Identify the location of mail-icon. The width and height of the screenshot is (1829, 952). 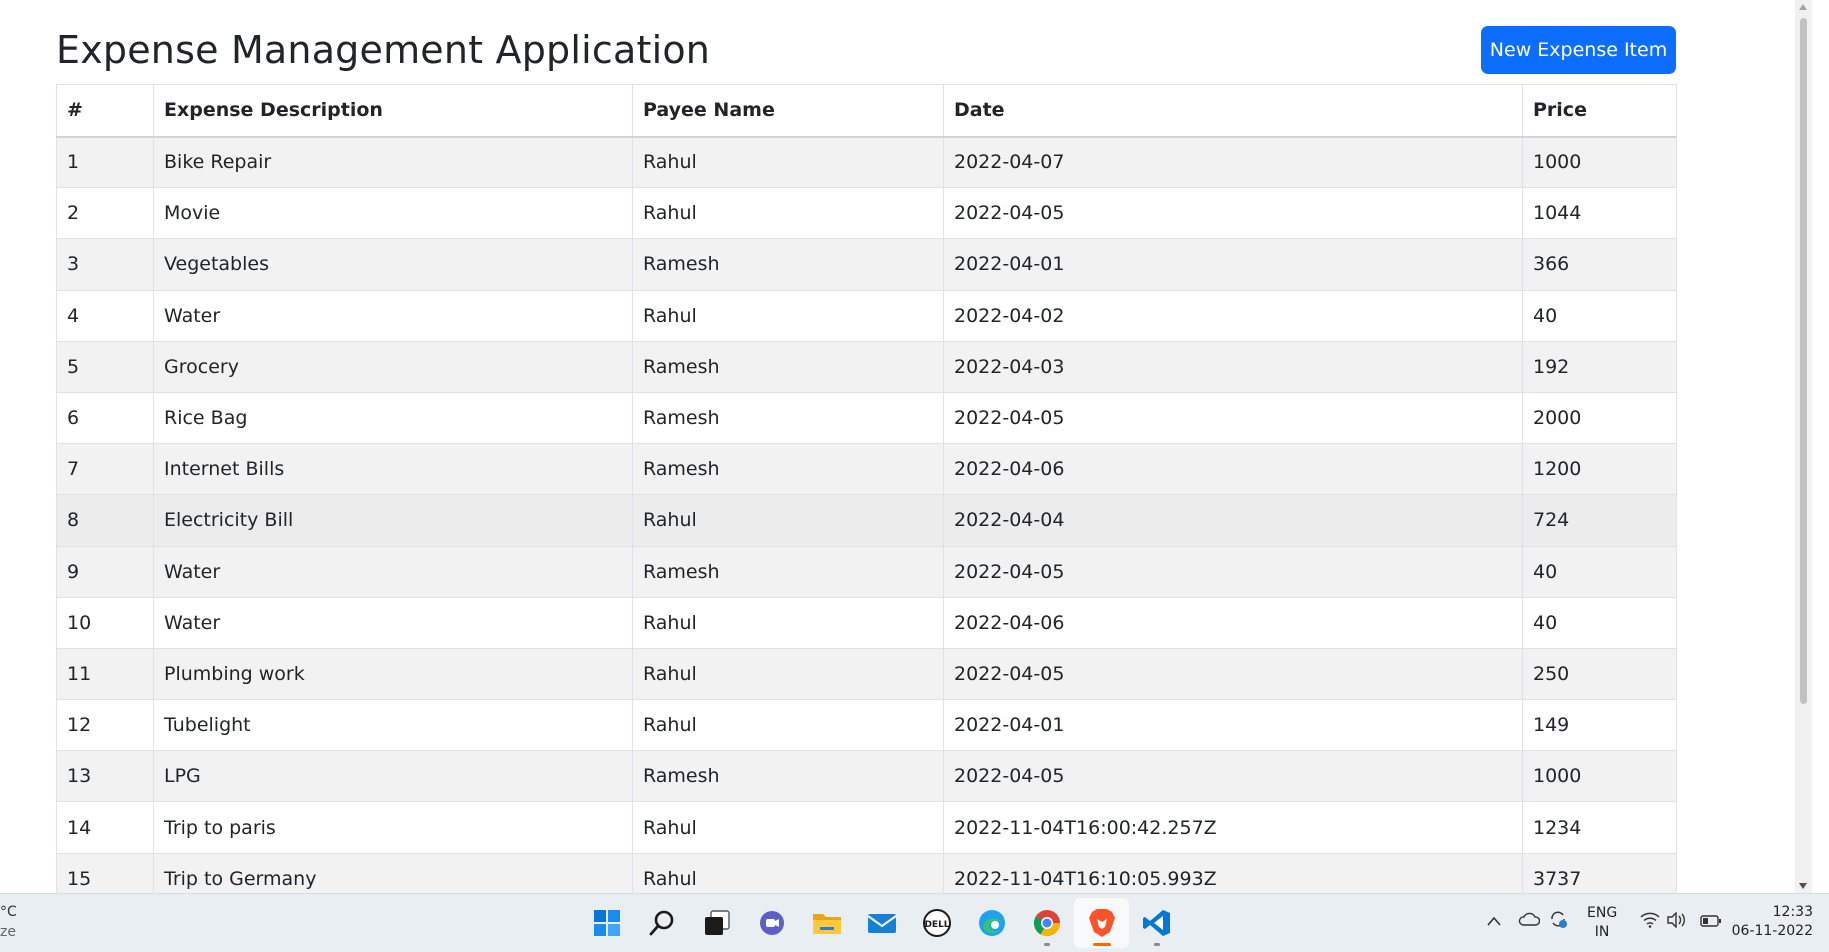
(881, 923).